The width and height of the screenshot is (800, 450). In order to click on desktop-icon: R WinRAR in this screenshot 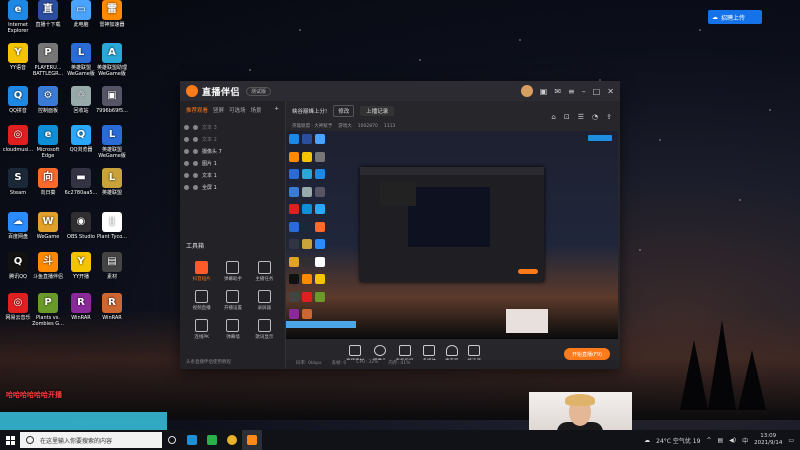, I will do `click(112, 307)`.